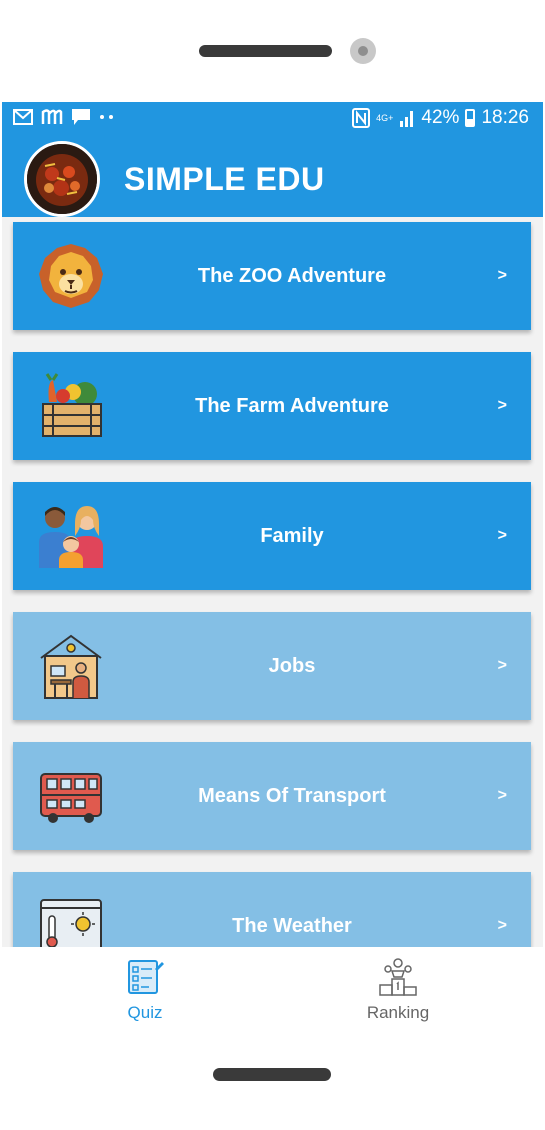 The image size is (545, 1130). I want to click on bus-icon, so click(71, 798).